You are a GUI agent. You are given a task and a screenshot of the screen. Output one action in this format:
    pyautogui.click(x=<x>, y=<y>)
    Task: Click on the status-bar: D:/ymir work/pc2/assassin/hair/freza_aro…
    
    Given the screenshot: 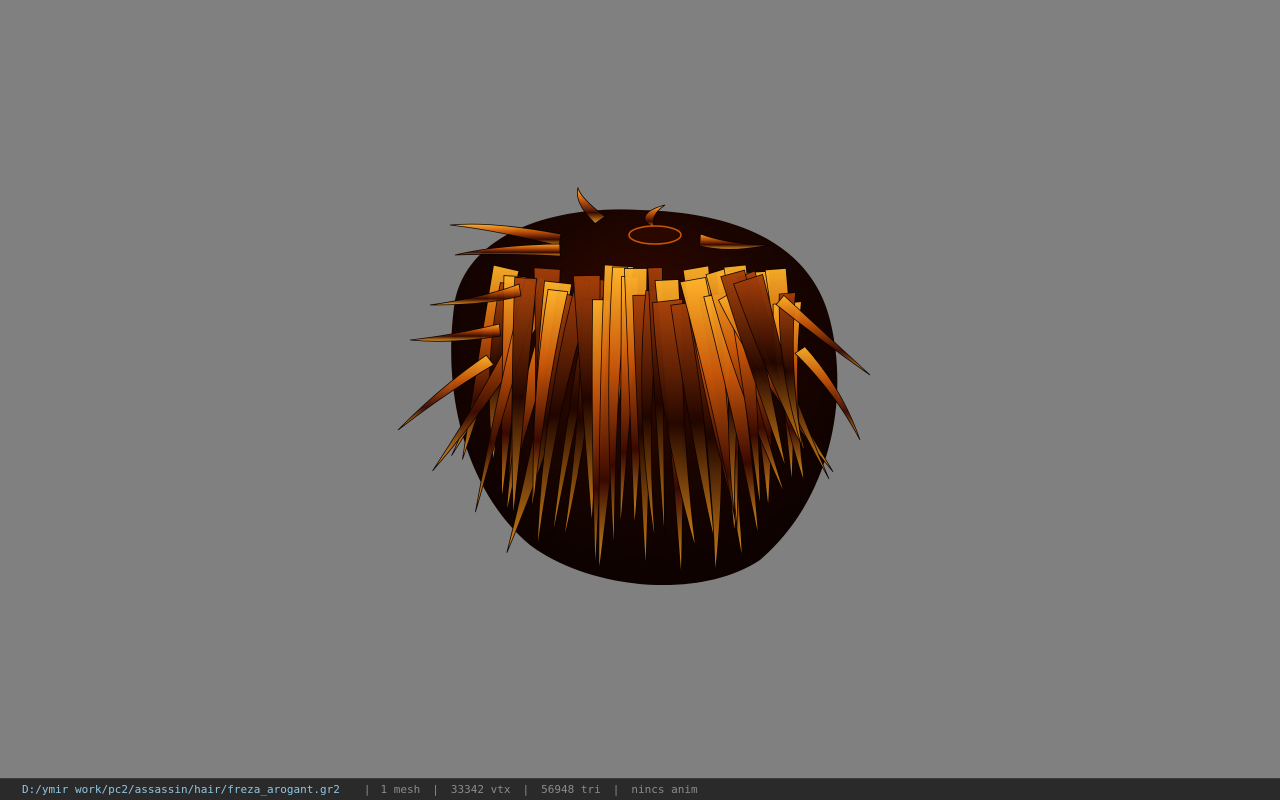 What is the action you would take?
    pyautogui.click(x=640, y=789)
    